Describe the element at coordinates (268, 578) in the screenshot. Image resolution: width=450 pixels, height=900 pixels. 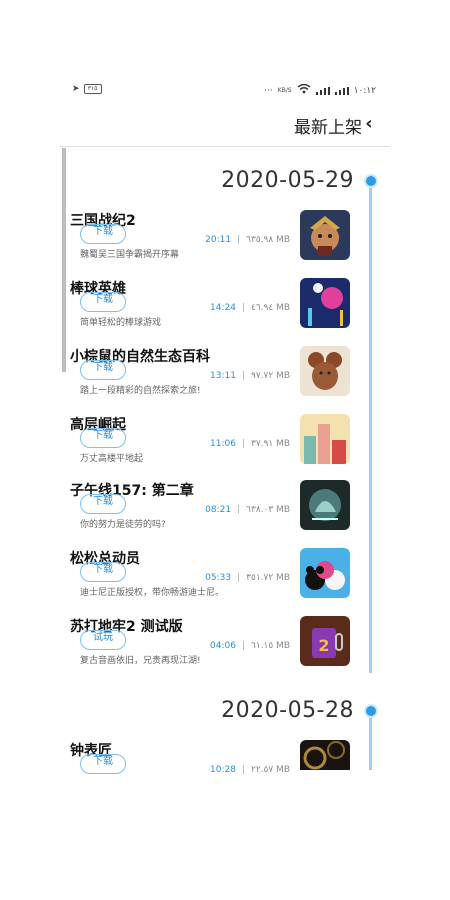
I see `file-size: ٣٥١.٧٢ MB` at that location.